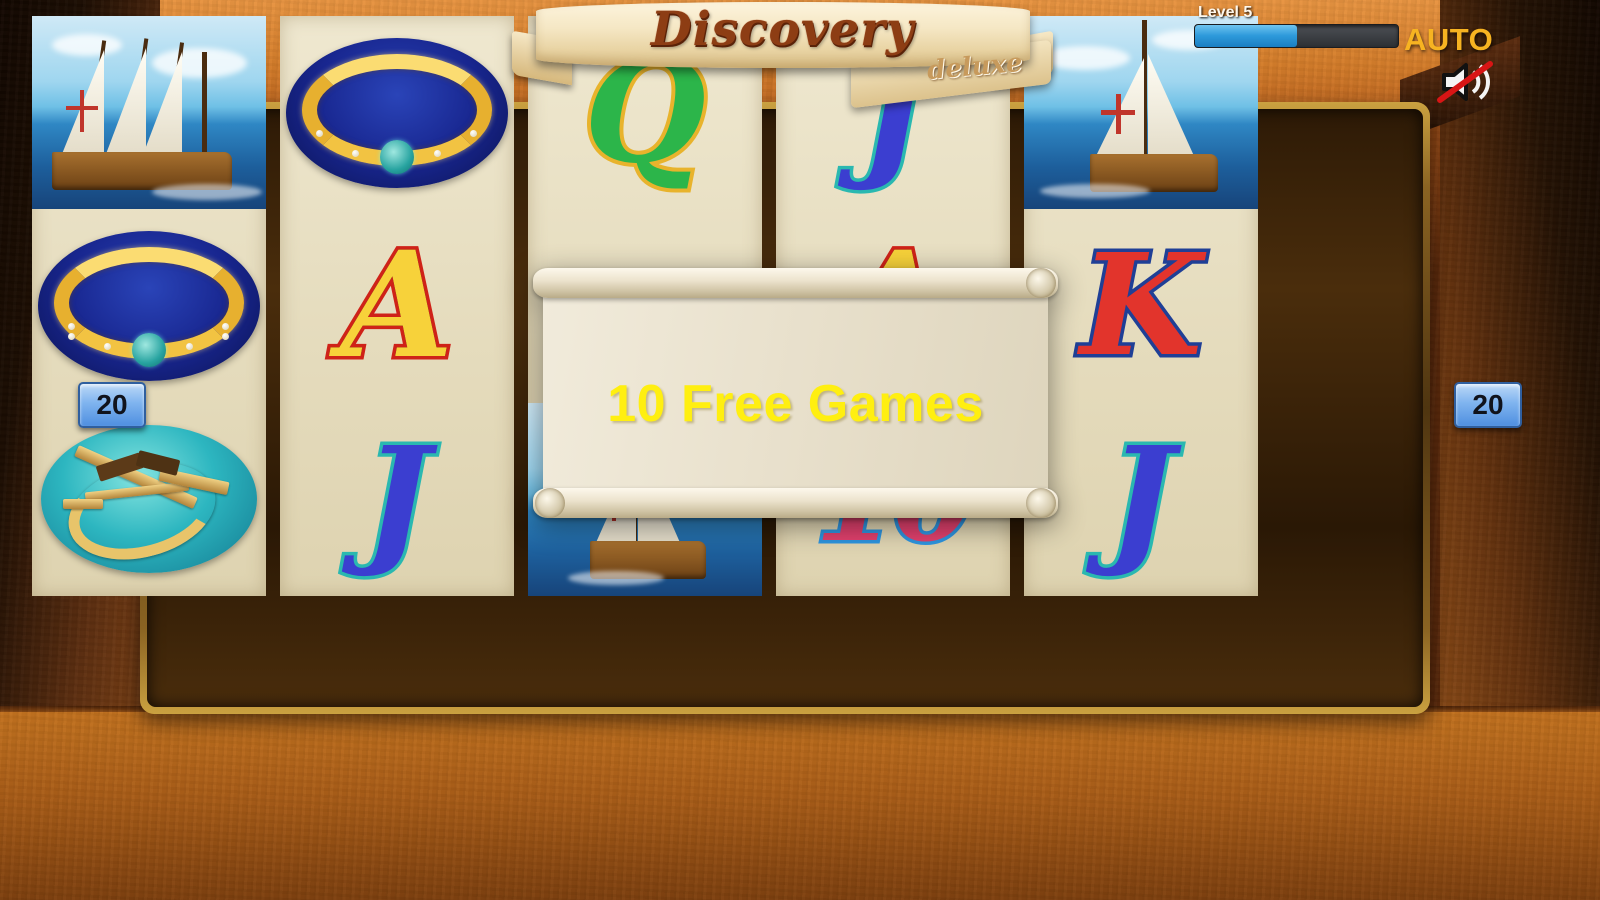  What do you see at coordinates (782, 29) in the screenshot?
I see `game-title: Discovery` at bounding box center [782, 29].